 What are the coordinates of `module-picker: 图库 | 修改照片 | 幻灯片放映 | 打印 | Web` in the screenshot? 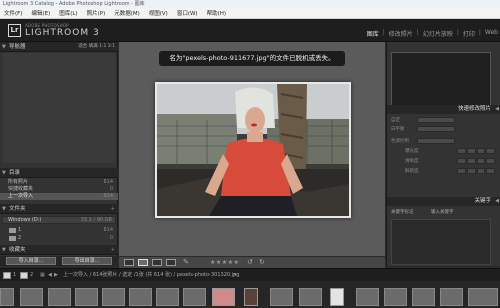 It's located at (432, 33).